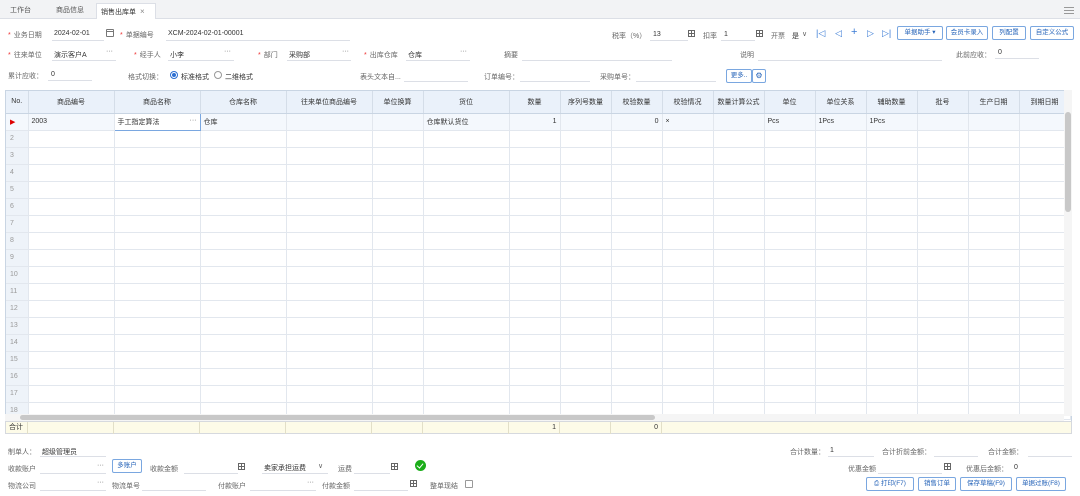  Describe the element at coordinates (329, 102) in the screenshot. I see `column-header: 往来单位商品编号` at that location.